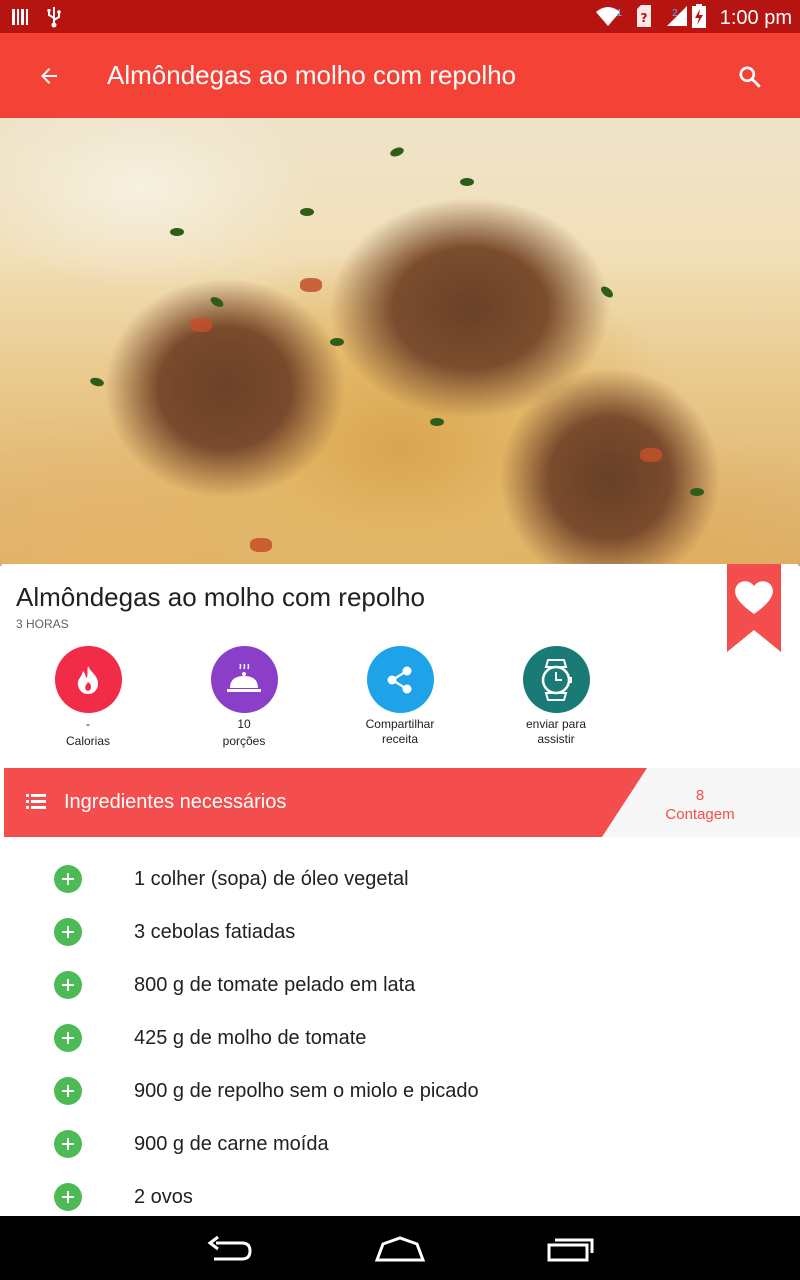 This screenshot has height=1280, width=800. Describe the element at coordinates (400, 724) in the screenshot. I see `share-text-1: Compartilhar` at that location.